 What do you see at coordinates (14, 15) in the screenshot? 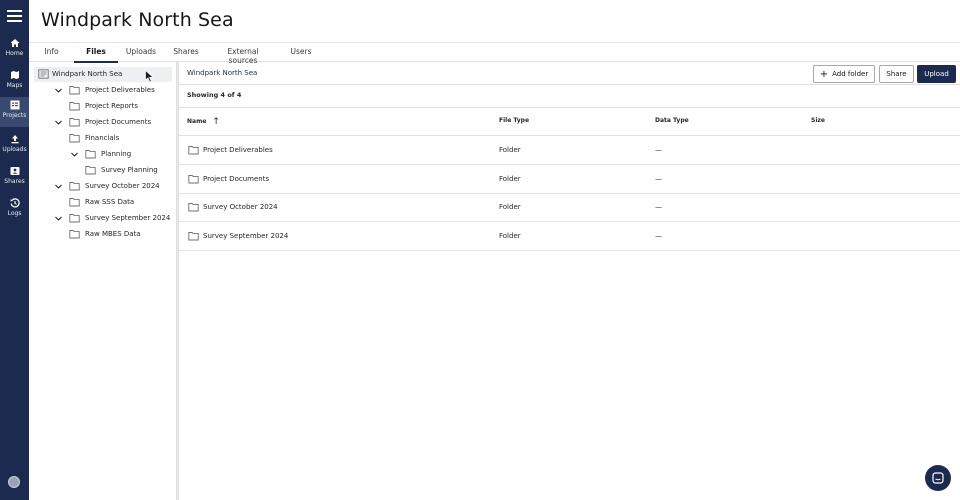
I see `menu-icon` at bounding box center [14, 15].